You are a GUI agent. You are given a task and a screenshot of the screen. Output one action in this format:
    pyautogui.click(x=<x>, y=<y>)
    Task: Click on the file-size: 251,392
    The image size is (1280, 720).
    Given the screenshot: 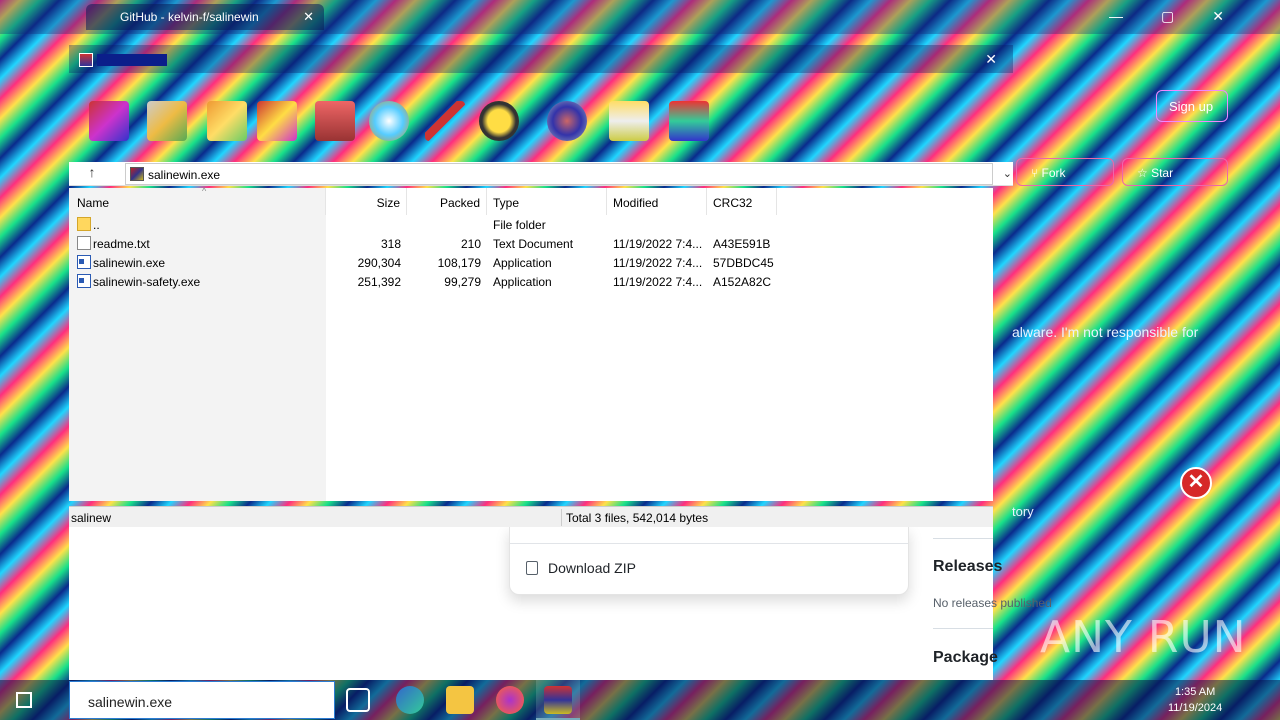 What is the action you would take?
    pyautogui.click(x=379, y=282)
    